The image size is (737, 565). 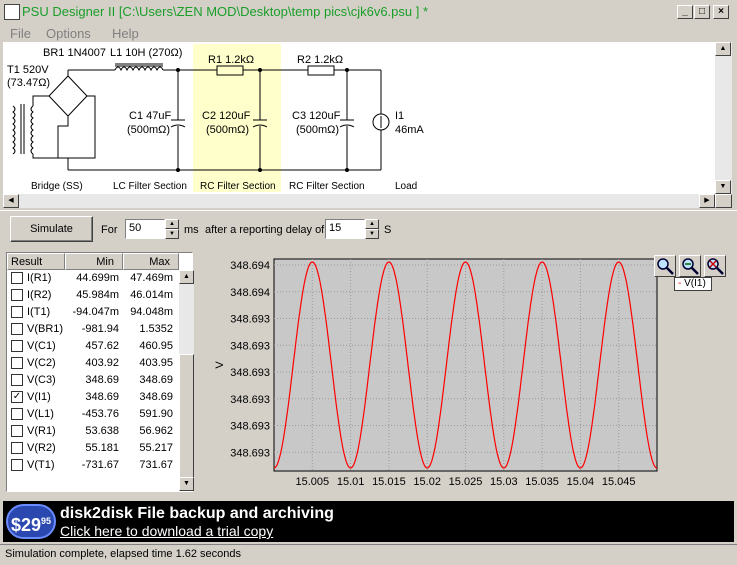 What do you see at coordinates (327, 186) in the screenshot?
I see `section-rc2: RC Filter Section` at bounding box center [327, 186].